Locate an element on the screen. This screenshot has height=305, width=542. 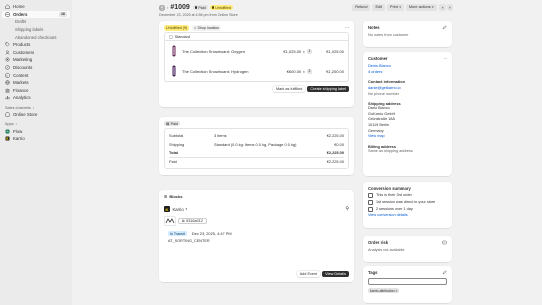
blocks-icon: ⊞ is located at coordinates (166, 196).